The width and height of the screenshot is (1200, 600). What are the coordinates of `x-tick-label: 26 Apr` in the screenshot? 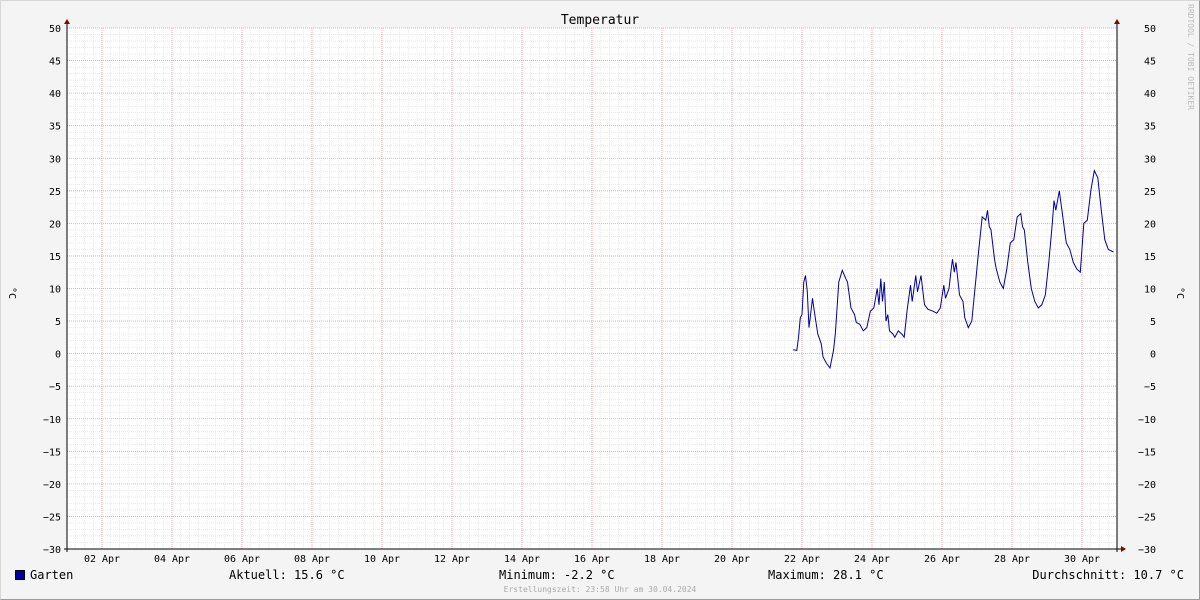 It's located at (942, 559).